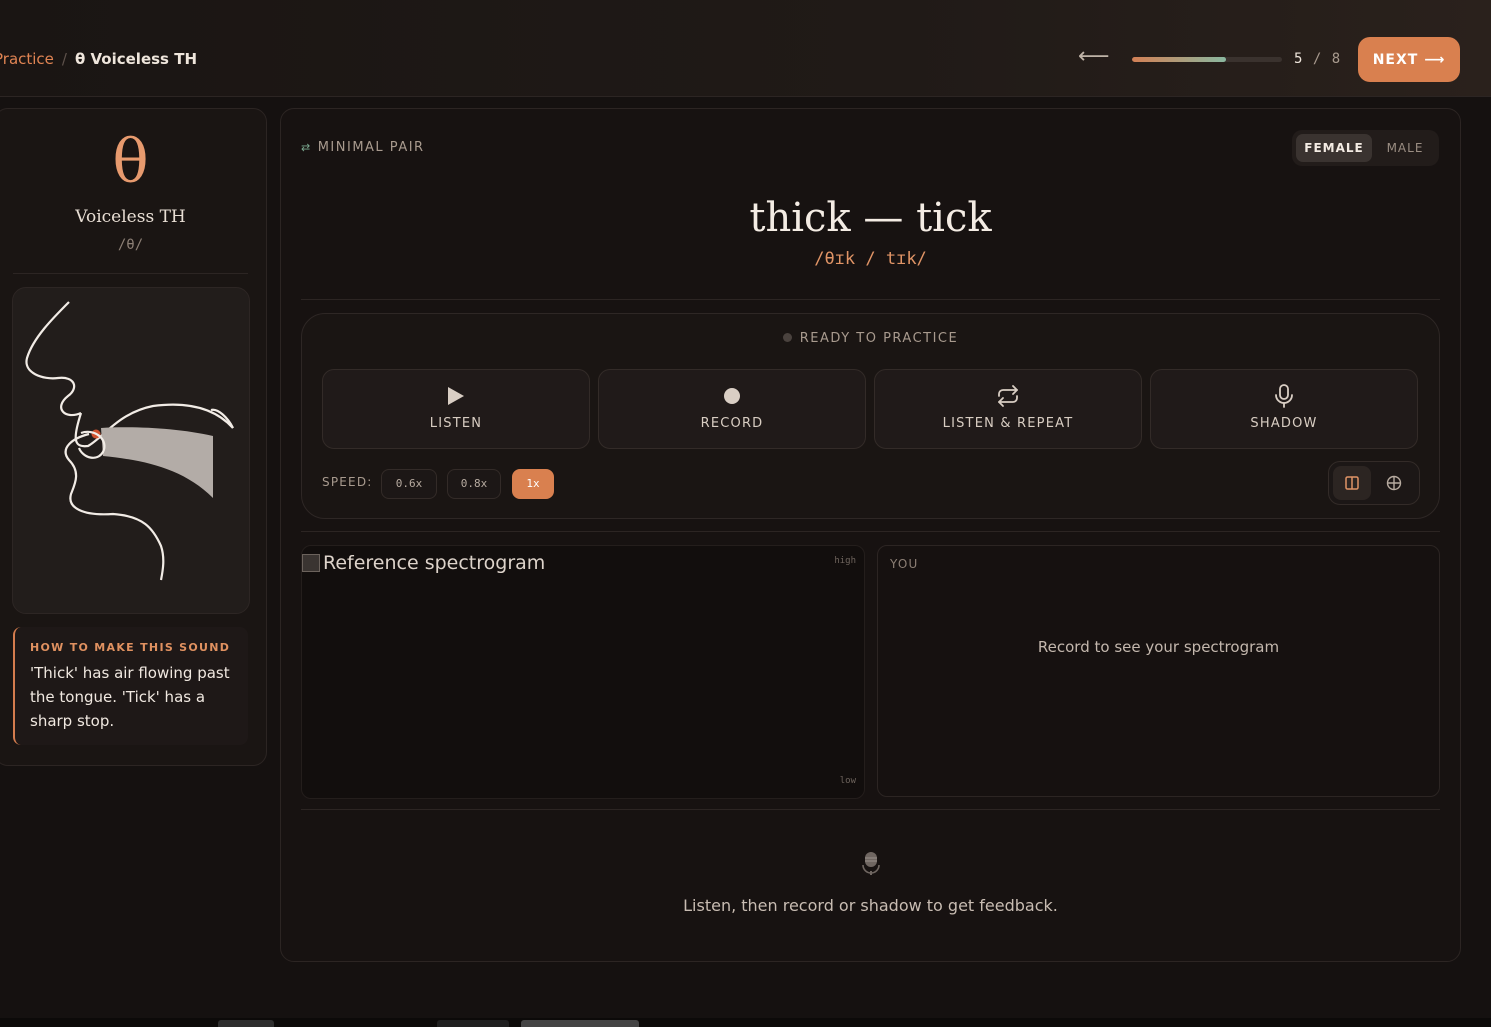  I want to click on progress-total: 8, so click(1336, 59).